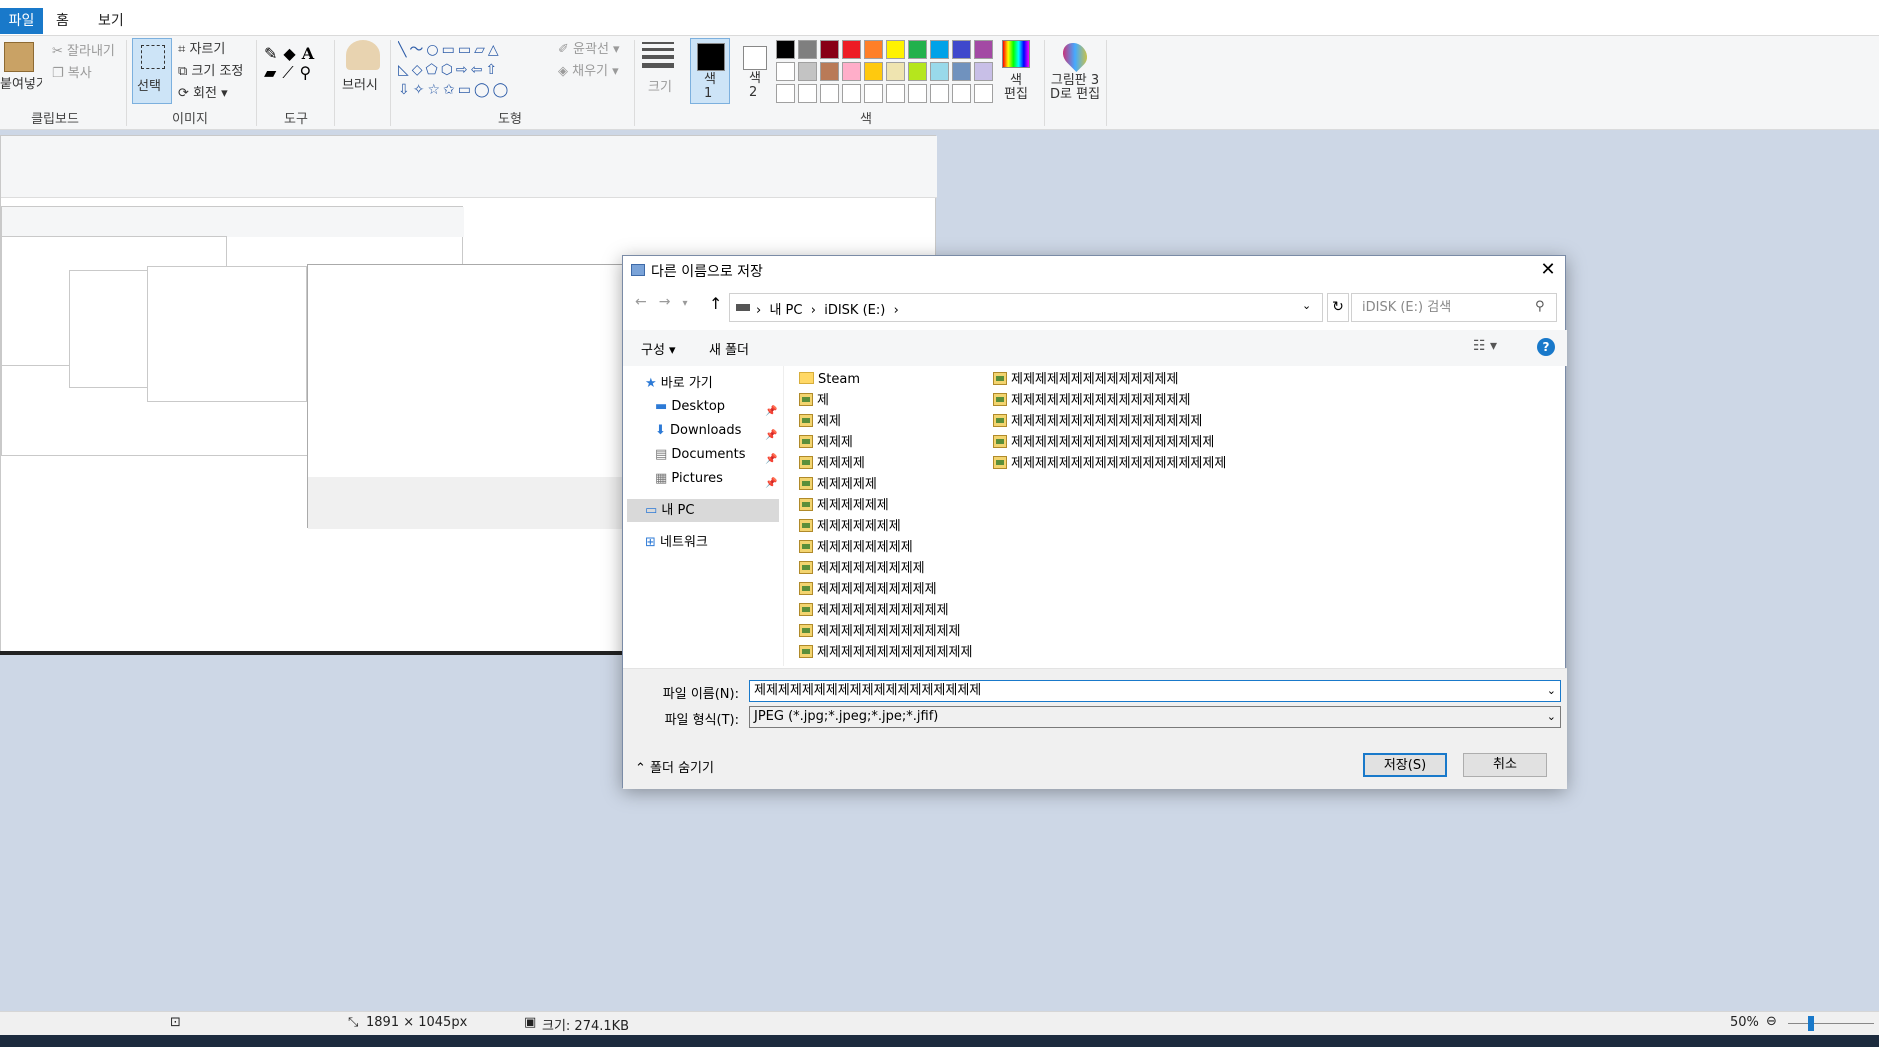 The image size is (1879, 1047). Describe the element at coordinates (1091, 401) in the screenshot. I see `file-item: 제제제제제제제제제제제제제제제` at that location.